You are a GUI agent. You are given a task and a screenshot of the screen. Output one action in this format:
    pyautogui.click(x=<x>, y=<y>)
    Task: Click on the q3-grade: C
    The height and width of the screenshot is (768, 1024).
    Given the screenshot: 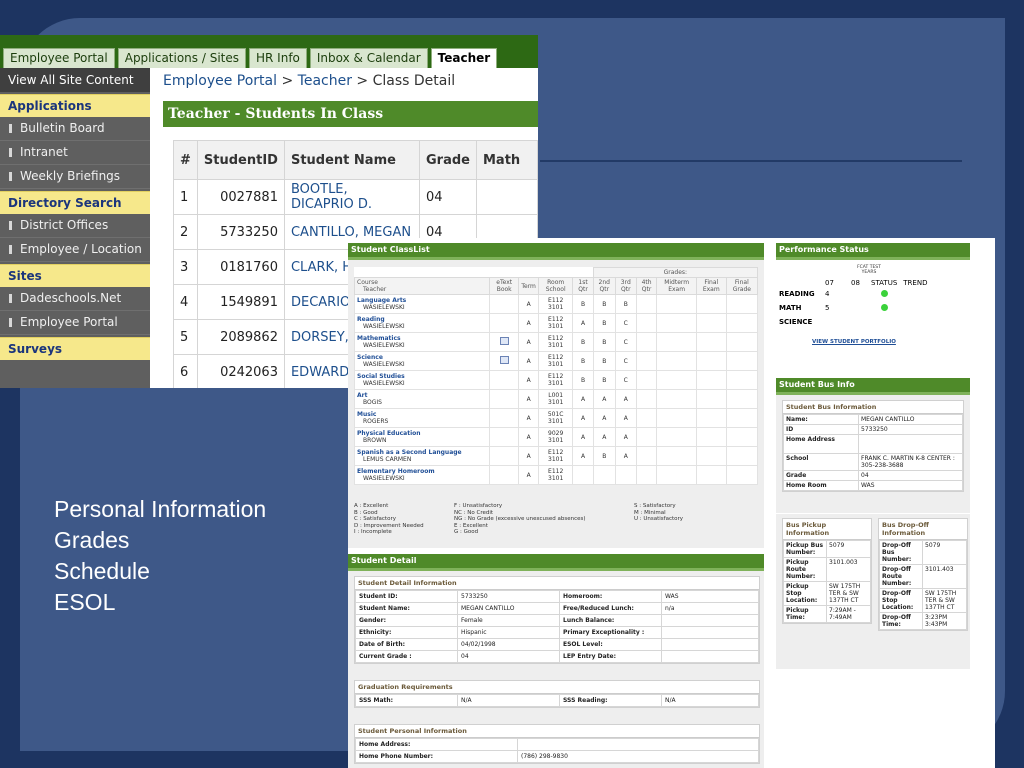 What is the action you would take?
    pyautogui.click(x=625, y=323)
    